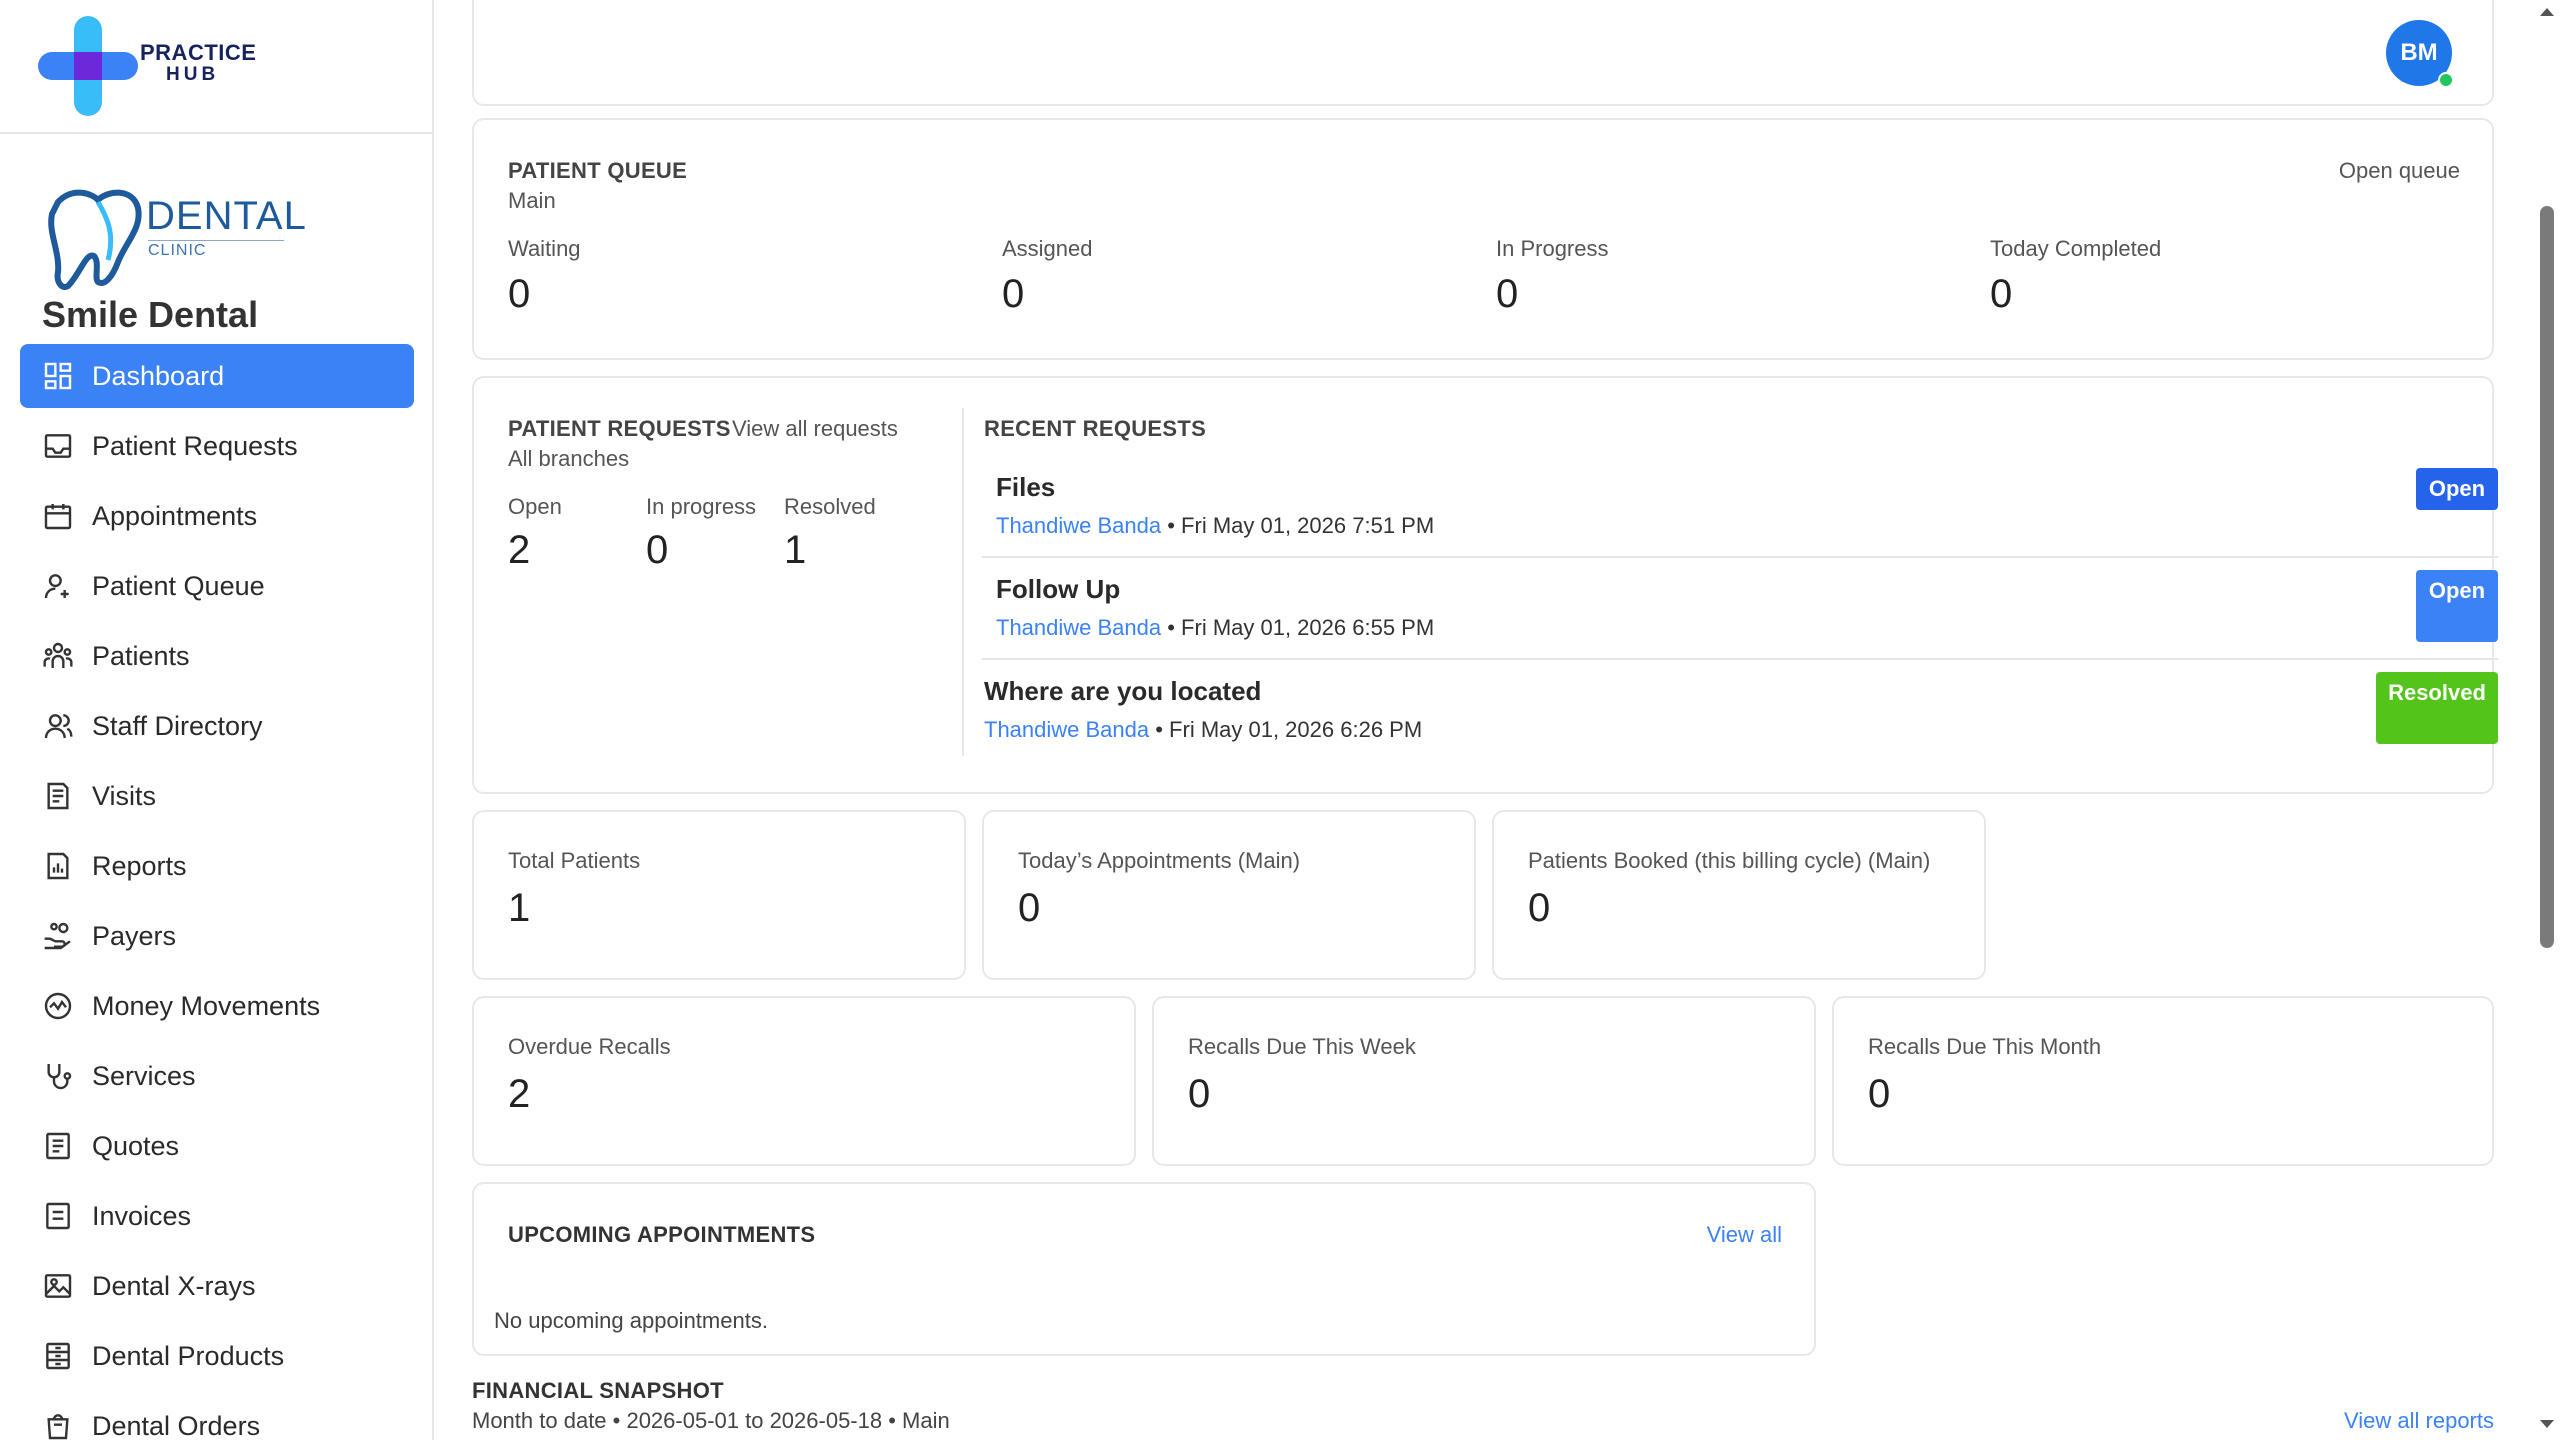 The image size is (2560, 1440). I want to click on view-all-appointments-link: View all, so click(1744, 1235).